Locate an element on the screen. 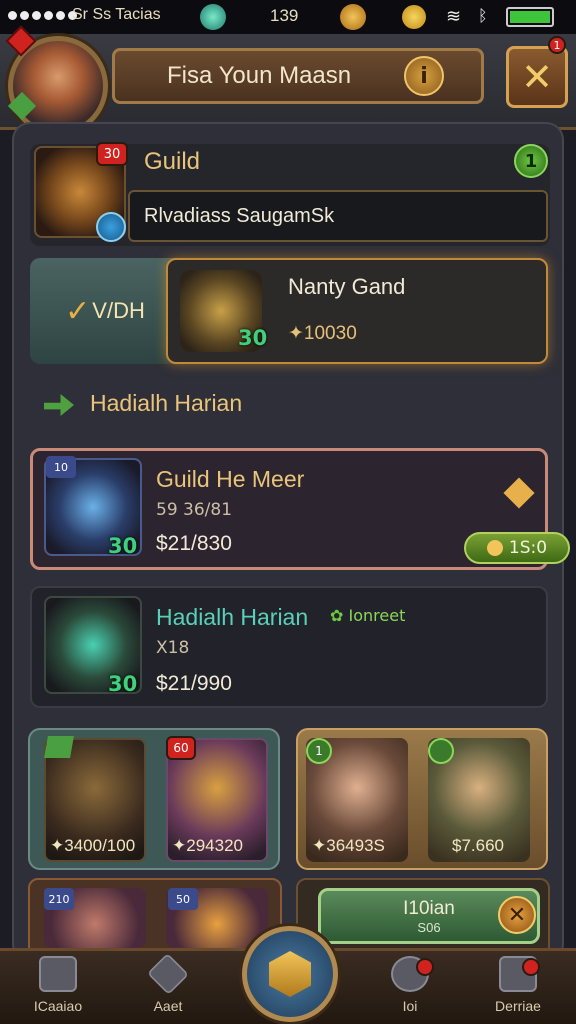  tile-price: ✦36493S is located at coordinates (348, 845).